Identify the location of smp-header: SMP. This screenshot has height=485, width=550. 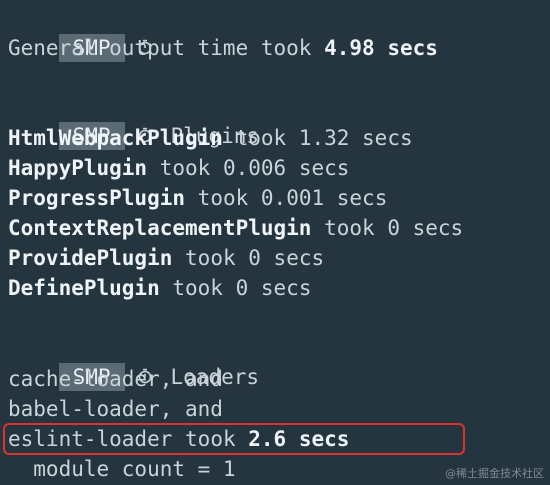
(89, 34).